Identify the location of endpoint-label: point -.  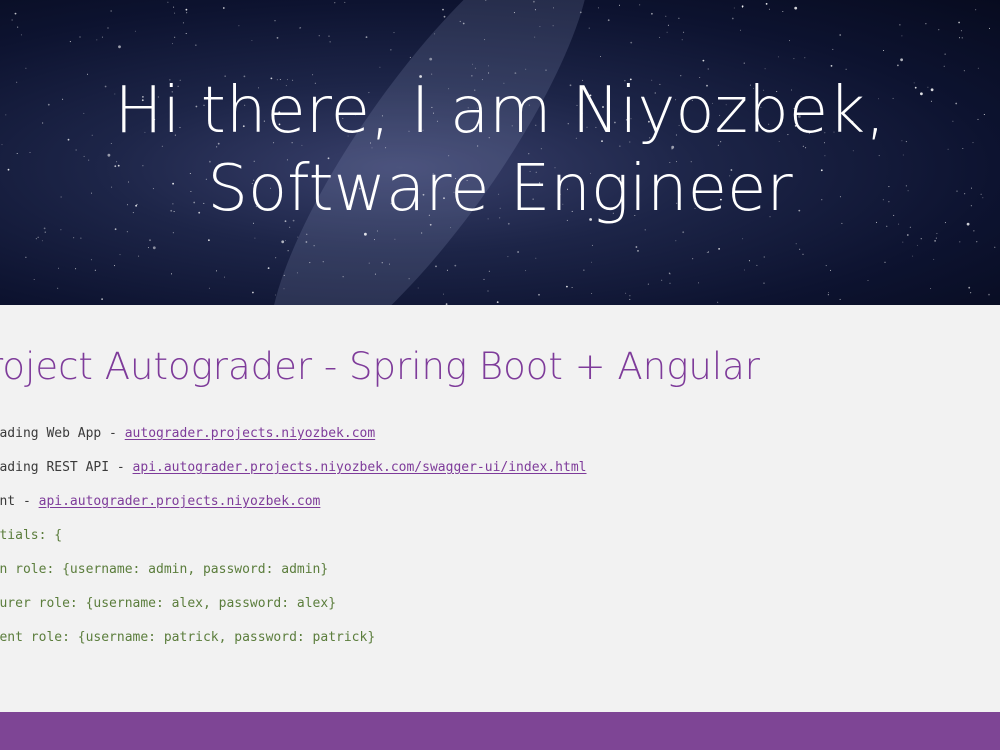
(15, 501).